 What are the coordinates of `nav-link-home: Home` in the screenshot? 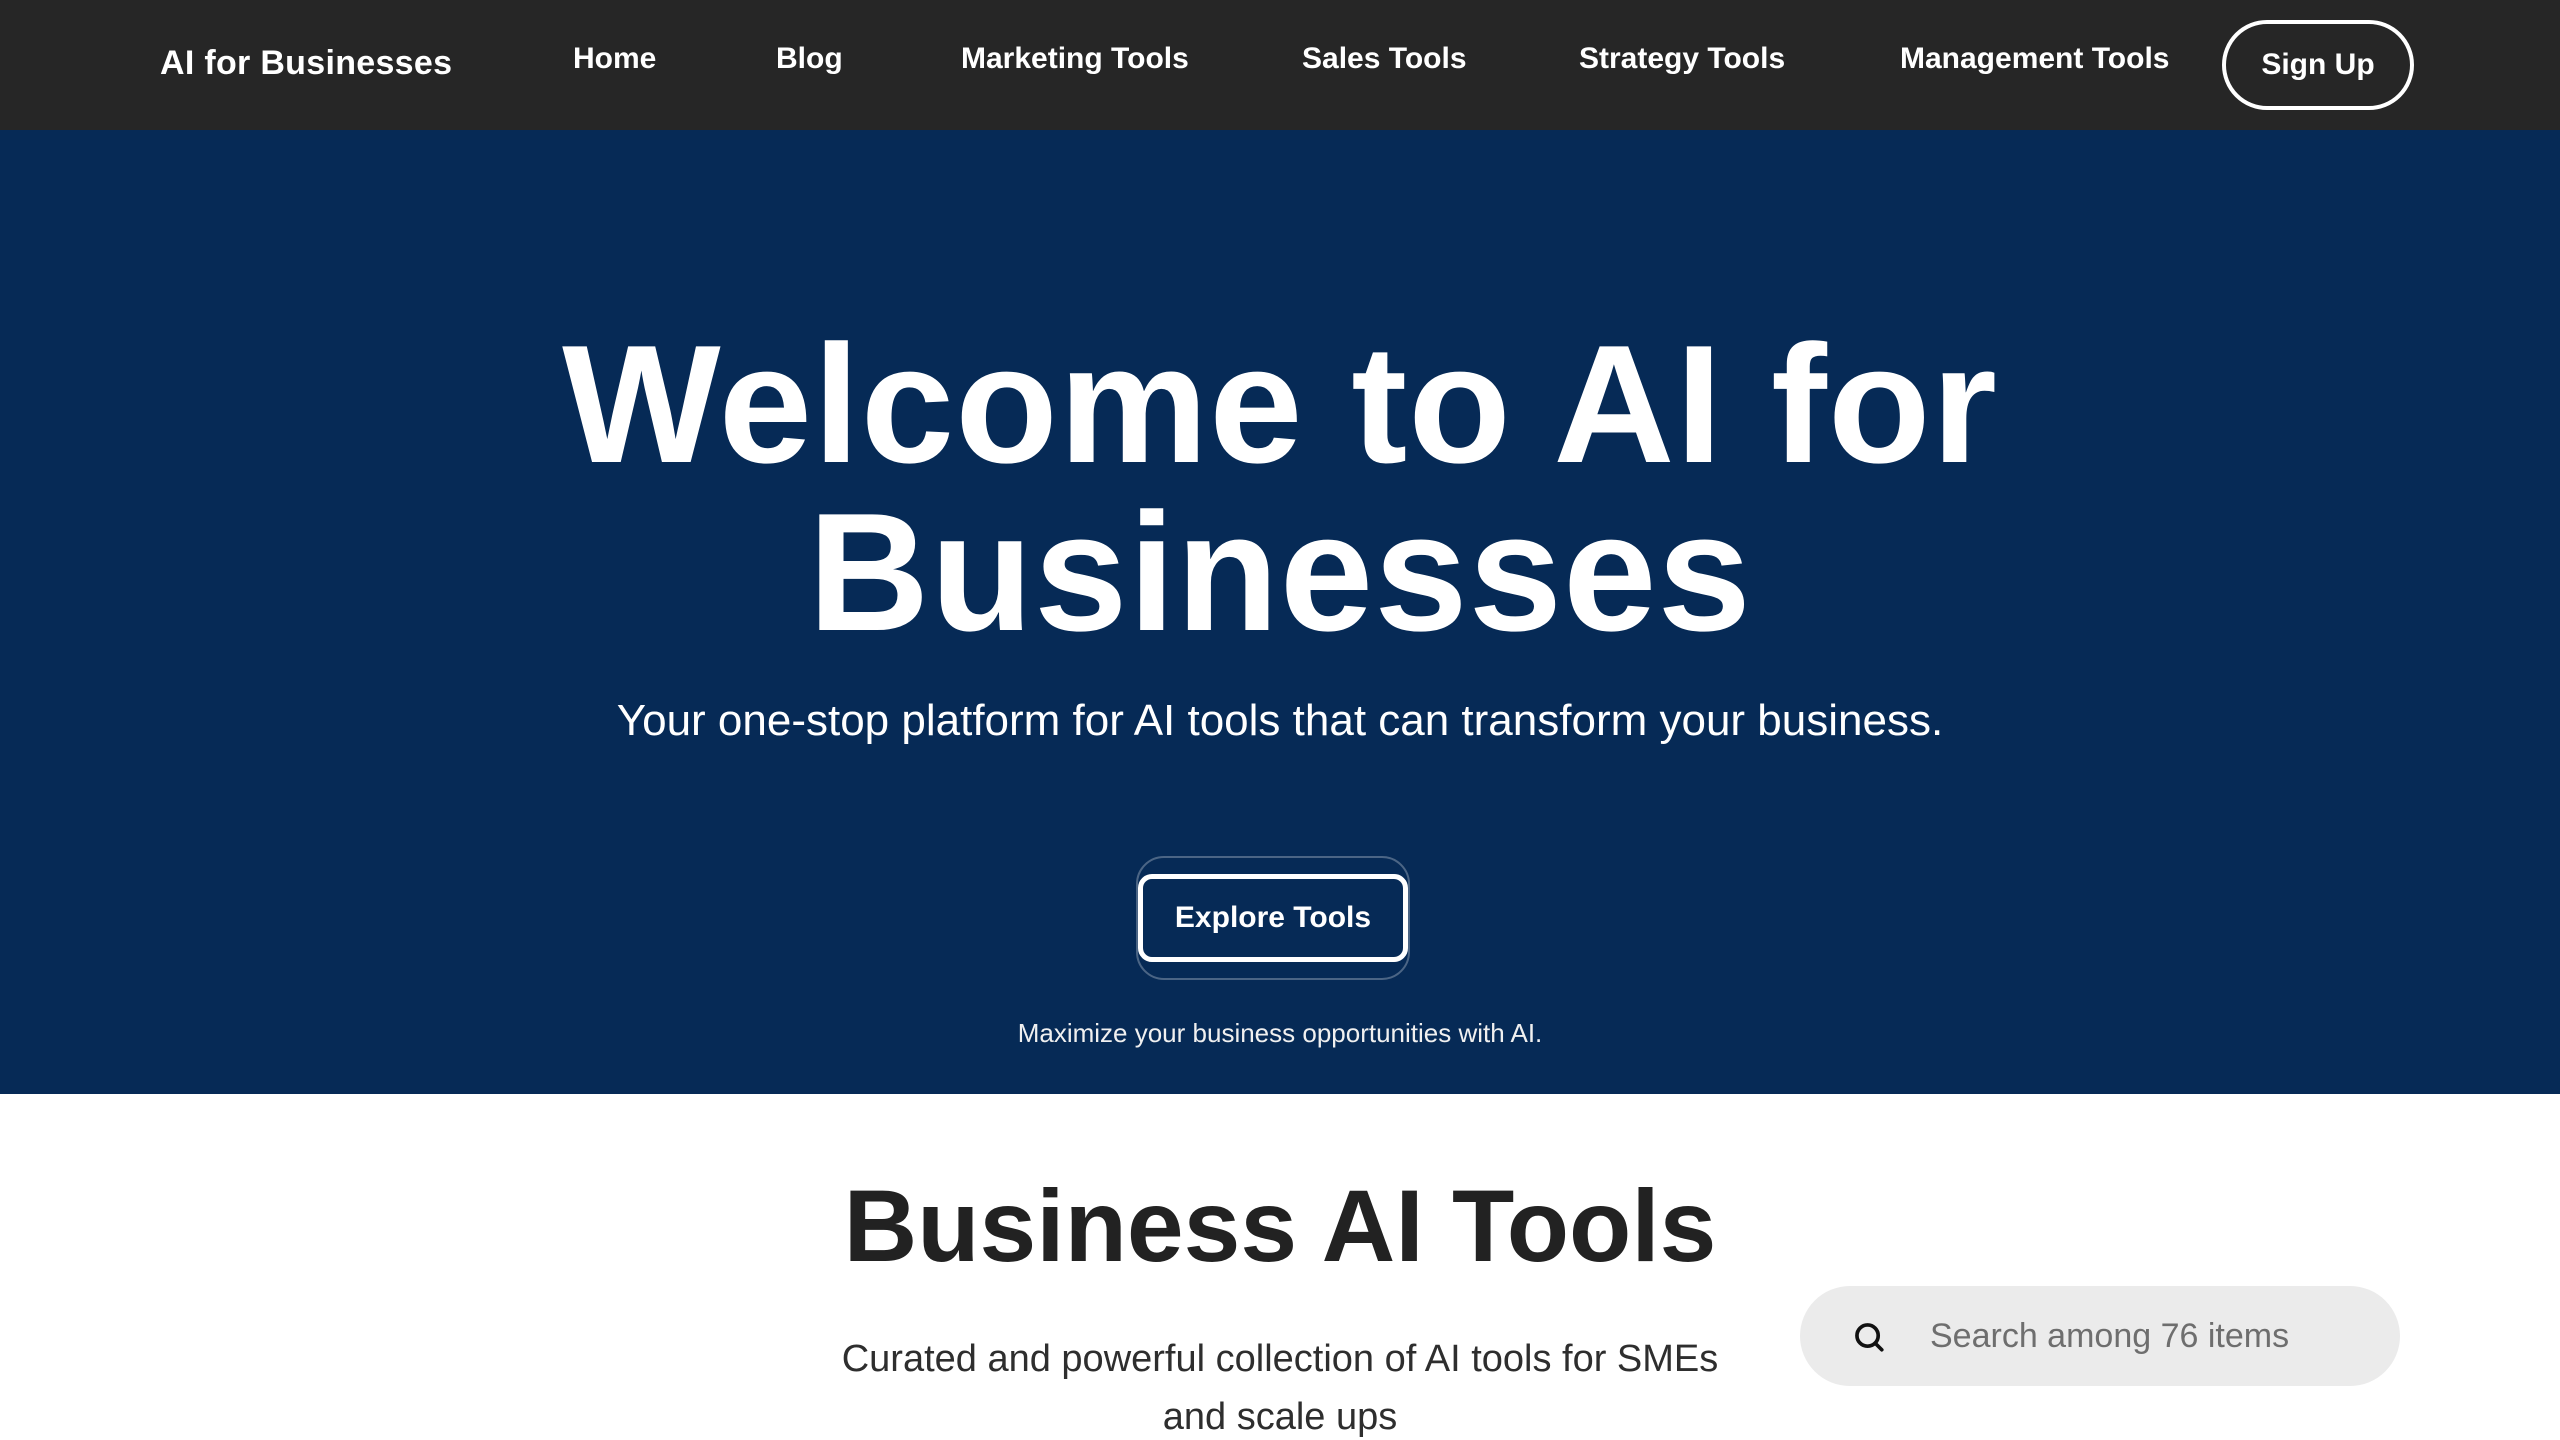 It's located at (614, 59).